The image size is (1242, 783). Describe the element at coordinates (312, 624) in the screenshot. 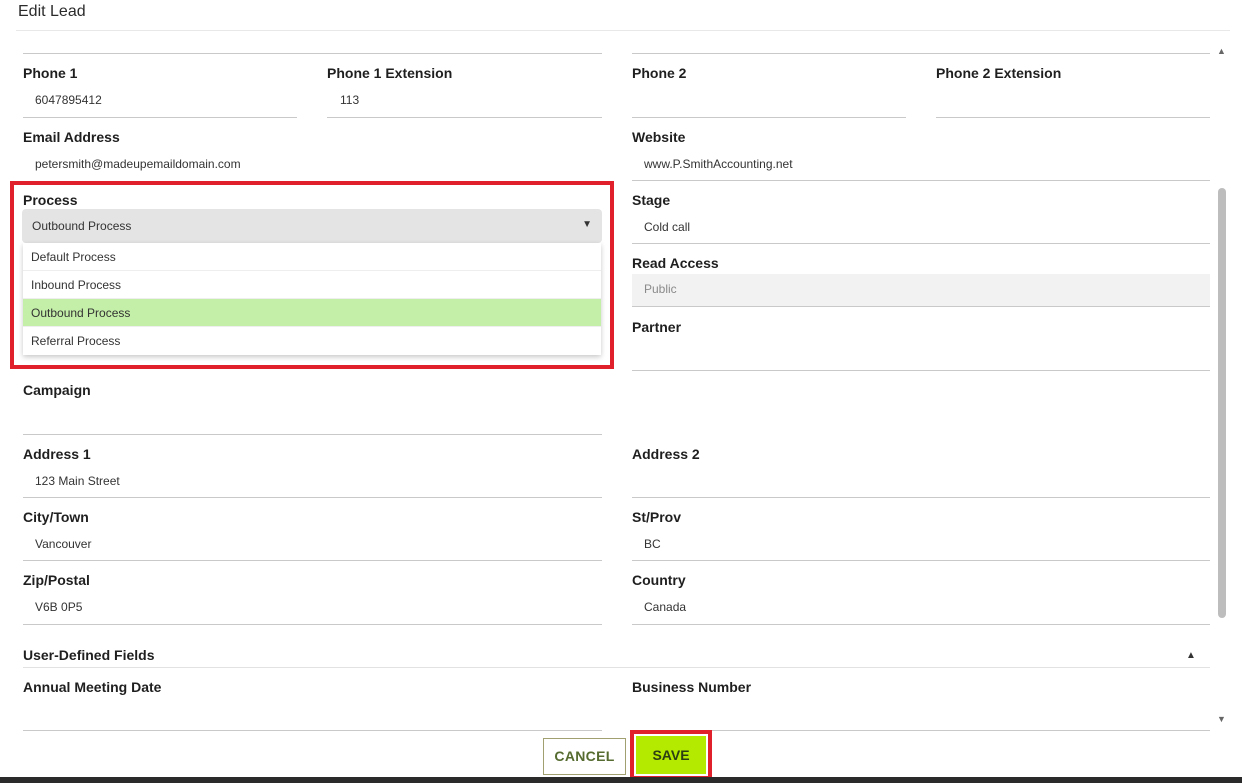

I see `zip-underline` at that location.